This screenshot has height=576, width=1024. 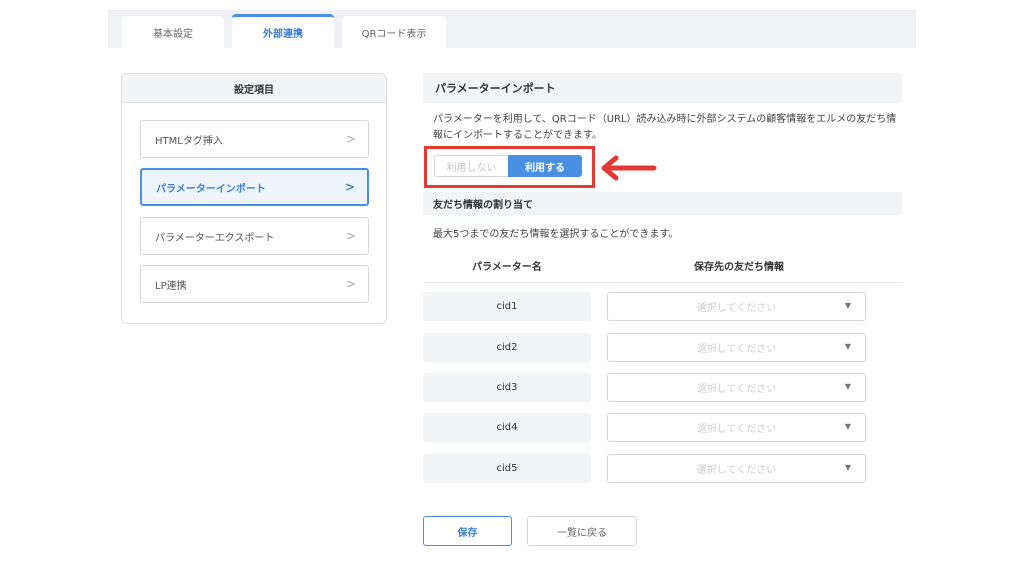 What do you see at coordinates (254, 88) in the screenshot?
I see `sidebar-title: 設定項目` at bounding box center [254, 88].